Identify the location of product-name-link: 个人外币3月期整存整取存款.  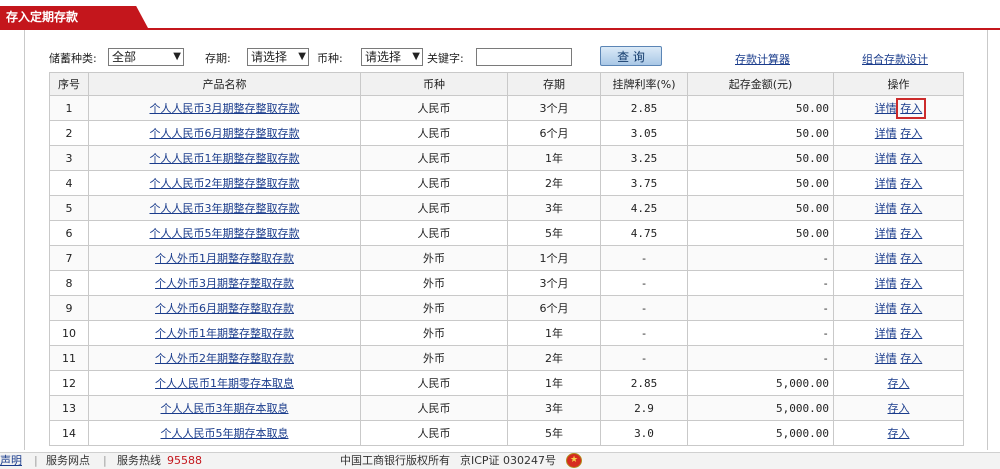
(224, 283).